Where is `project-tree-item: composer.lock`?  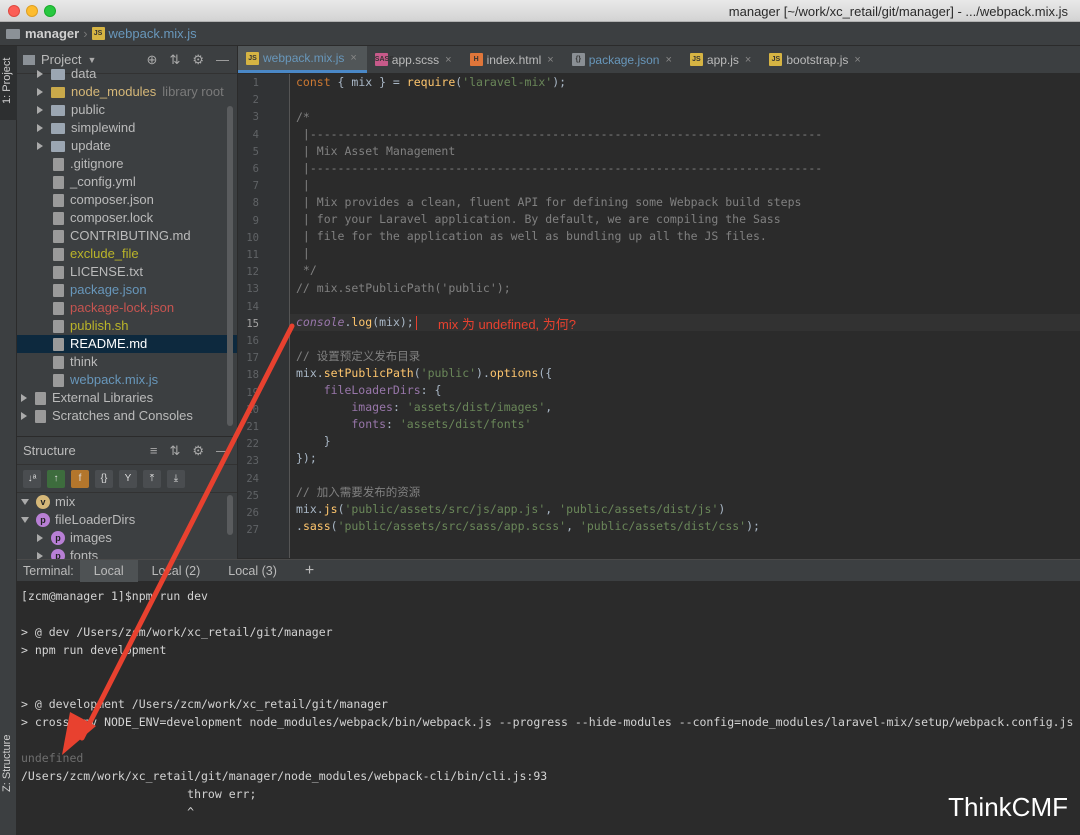 project-tree-item: composer.lock is located at coordinates (127, 218).